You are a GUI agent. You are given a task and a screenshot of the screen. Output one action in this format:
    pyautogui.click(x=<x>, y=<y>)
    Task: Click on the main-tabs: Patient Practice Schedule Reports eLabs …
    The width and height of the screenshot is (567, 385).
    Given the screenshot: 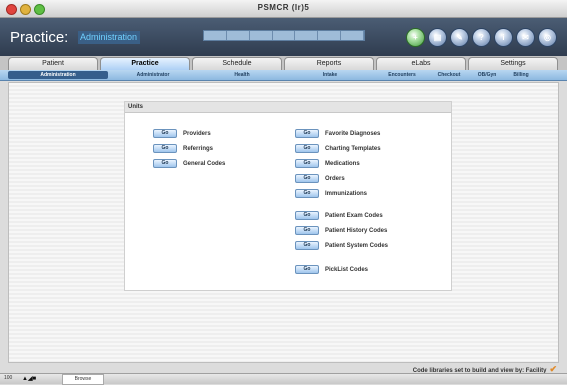 What is the action you would take?
    pyautogui.click(x=283, y=63)
    